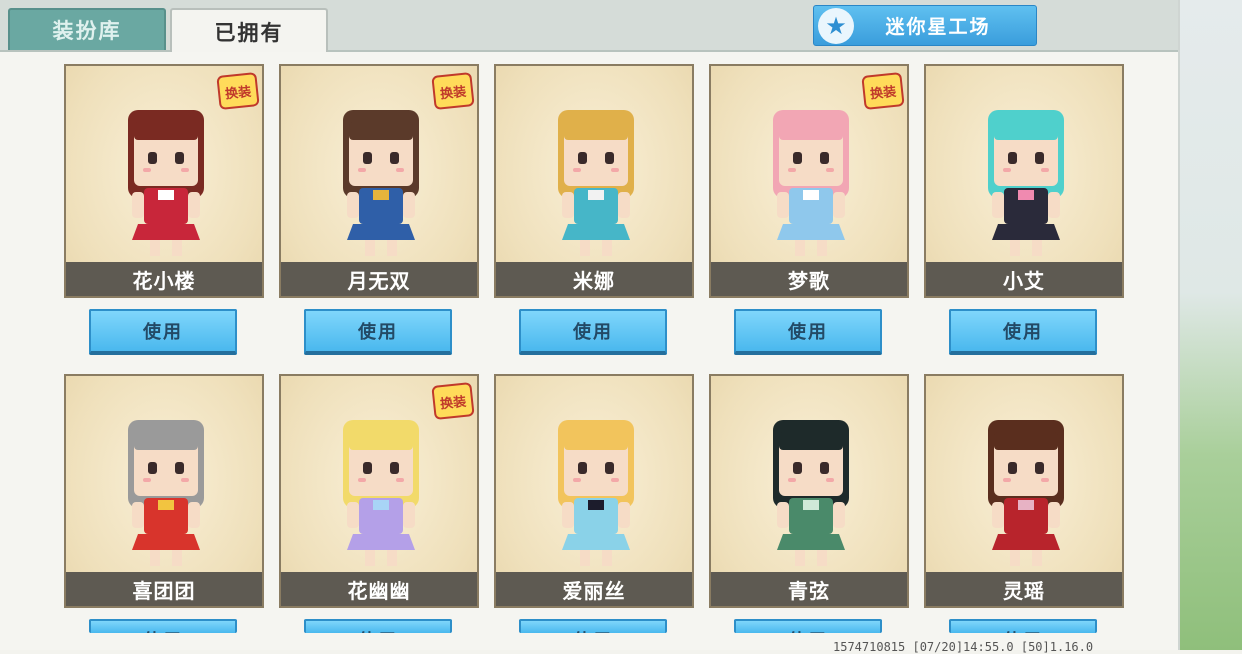 The image size is (1242, 654). I want to click on workshop-label: 迷你星工场, so click(938, 27).